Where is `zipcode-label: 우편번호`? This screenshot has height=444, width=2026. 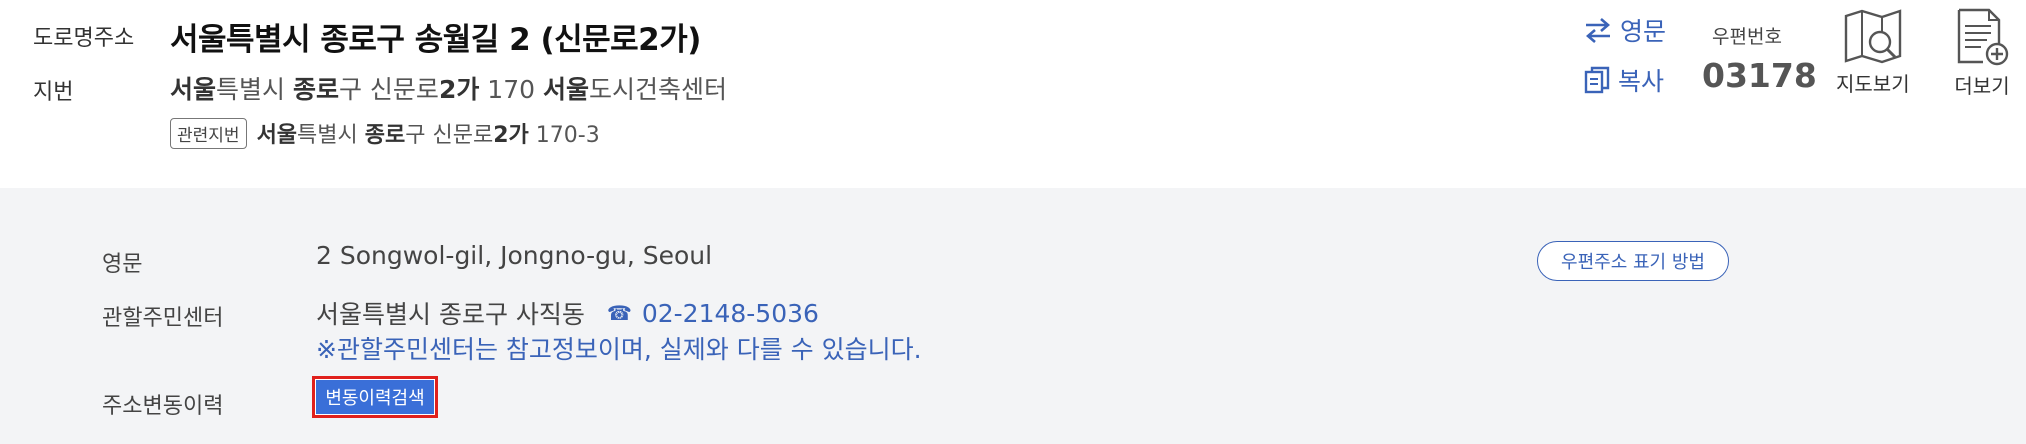
zipcode-label: 우편번호 is located at coordinates (1747, 37).